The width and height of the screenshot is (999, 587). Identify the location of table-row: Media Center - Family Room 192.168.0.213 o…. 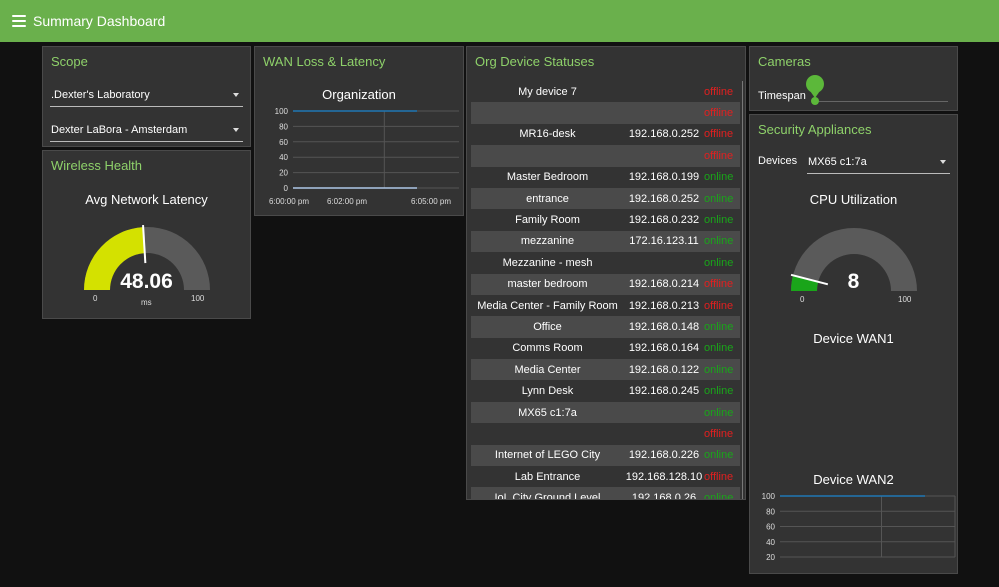
(605, 305).